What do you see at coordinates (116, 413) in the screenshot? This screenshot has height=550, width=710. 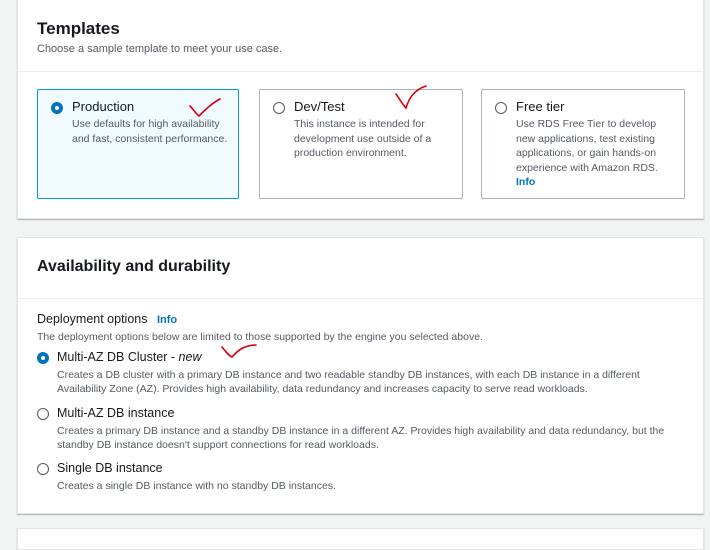 I see `multi-az-instance-label: Multi-AZ DB instance` at bounding box center [116, 413].